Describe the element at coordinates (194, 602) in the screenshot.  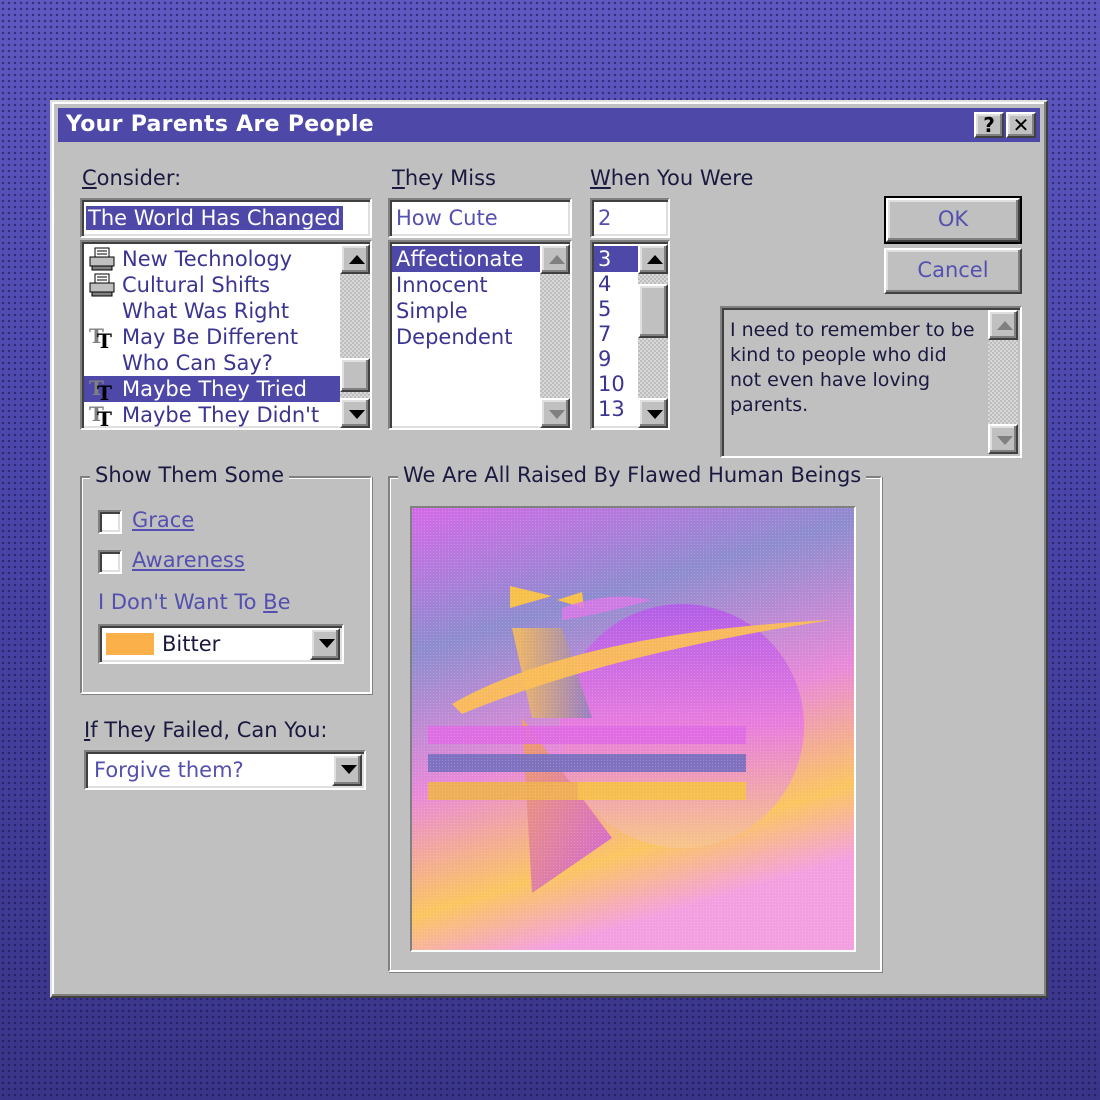
I see `dont-want-label: I Don't Want To Be` at that location.